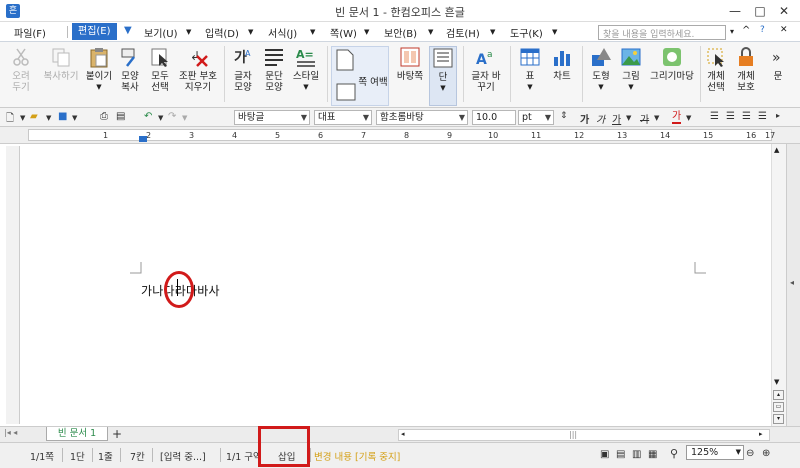  I want to click on align-justify-icon: ☰, so click(714, 116).